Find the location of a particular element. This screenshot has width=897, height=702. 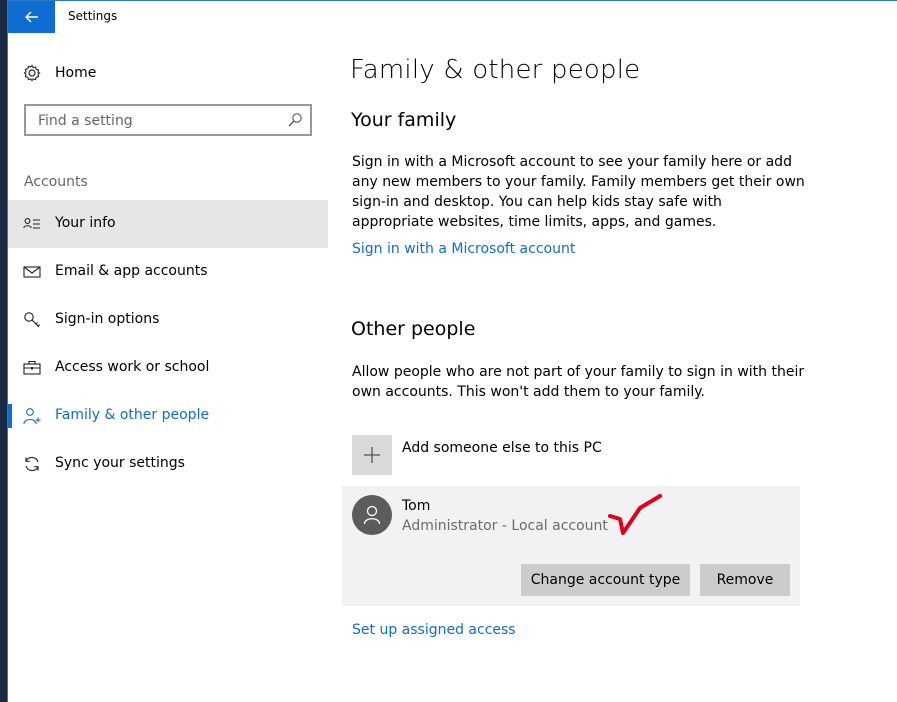

person-card-icon is located at coordinates (31, 223).